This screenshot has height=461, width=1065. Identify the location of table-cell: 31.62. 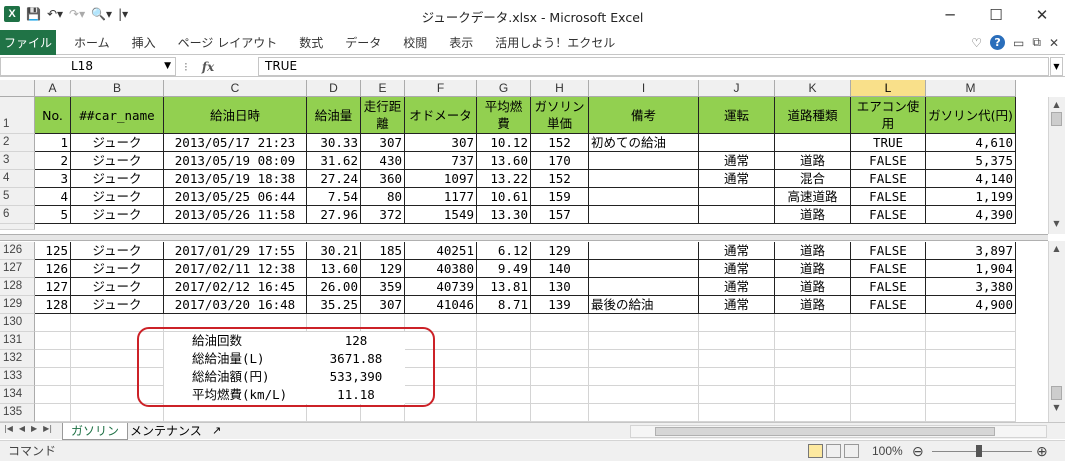
(334, 161).